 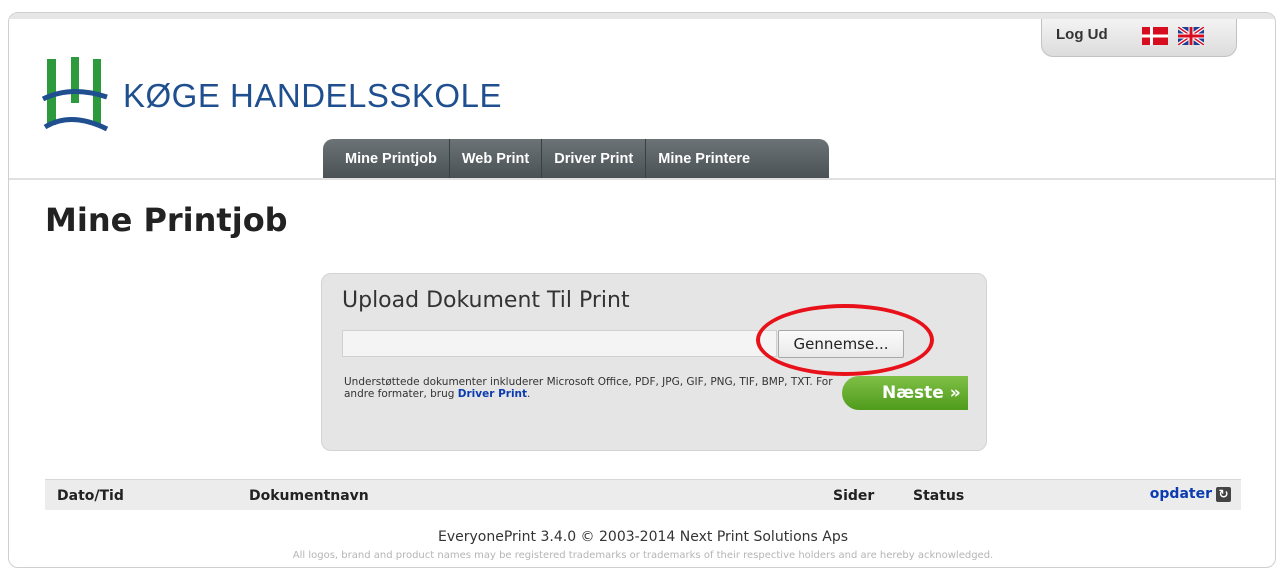 What do you see at coordinates (90, 496) in the screenshot?
I see `column-date: Dato/Tid` at bounding box center [90, 496].